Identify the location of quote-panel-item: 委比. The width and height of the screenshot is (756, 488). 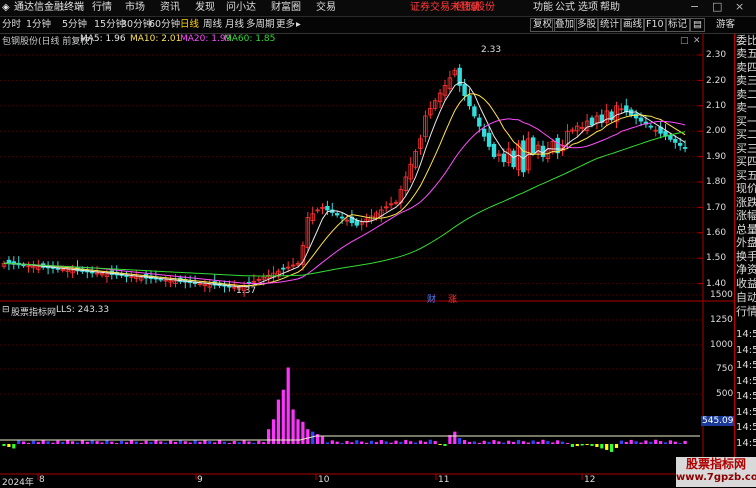
(746, 40).